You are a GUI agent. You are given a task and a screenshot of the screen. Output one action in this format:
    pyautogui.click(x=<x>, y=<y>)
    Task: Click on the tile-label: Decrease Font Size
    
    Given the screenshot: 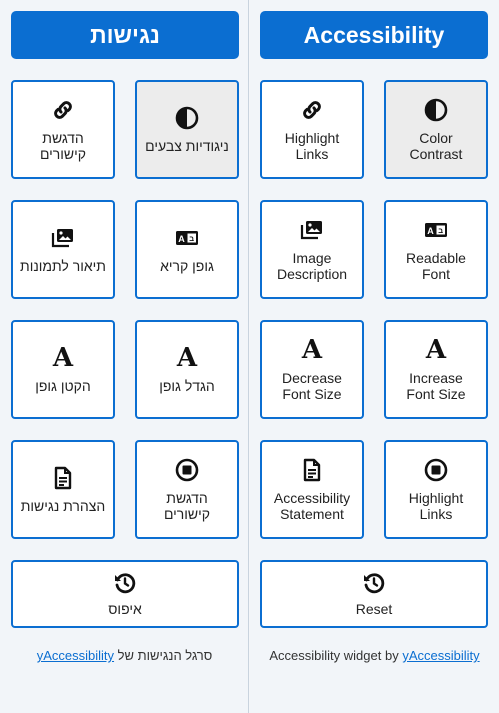 What is the action you would take?
    pyautogui.click(x=312, y=385)
    